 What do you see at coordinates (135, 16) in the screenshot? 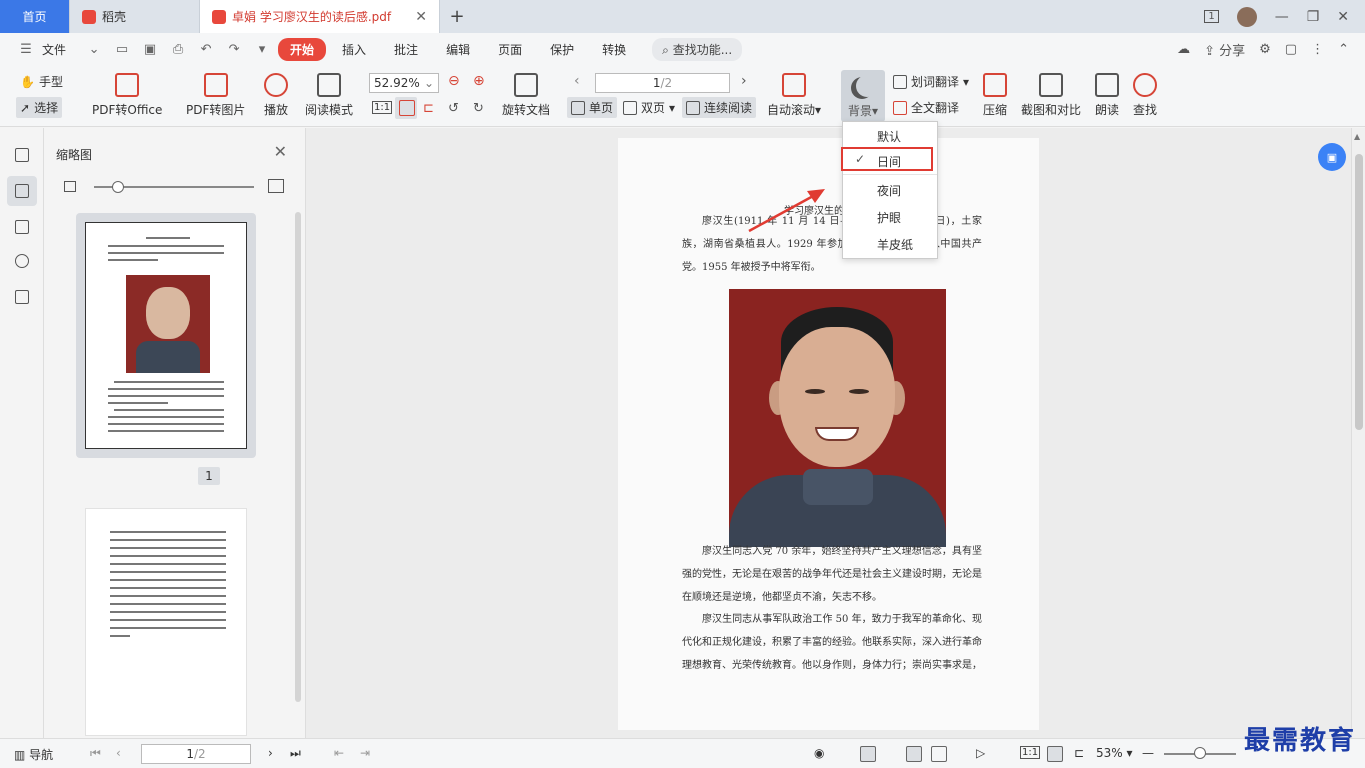
I see `tab-daoke: 稻壳` at bounding box center [135, 16].